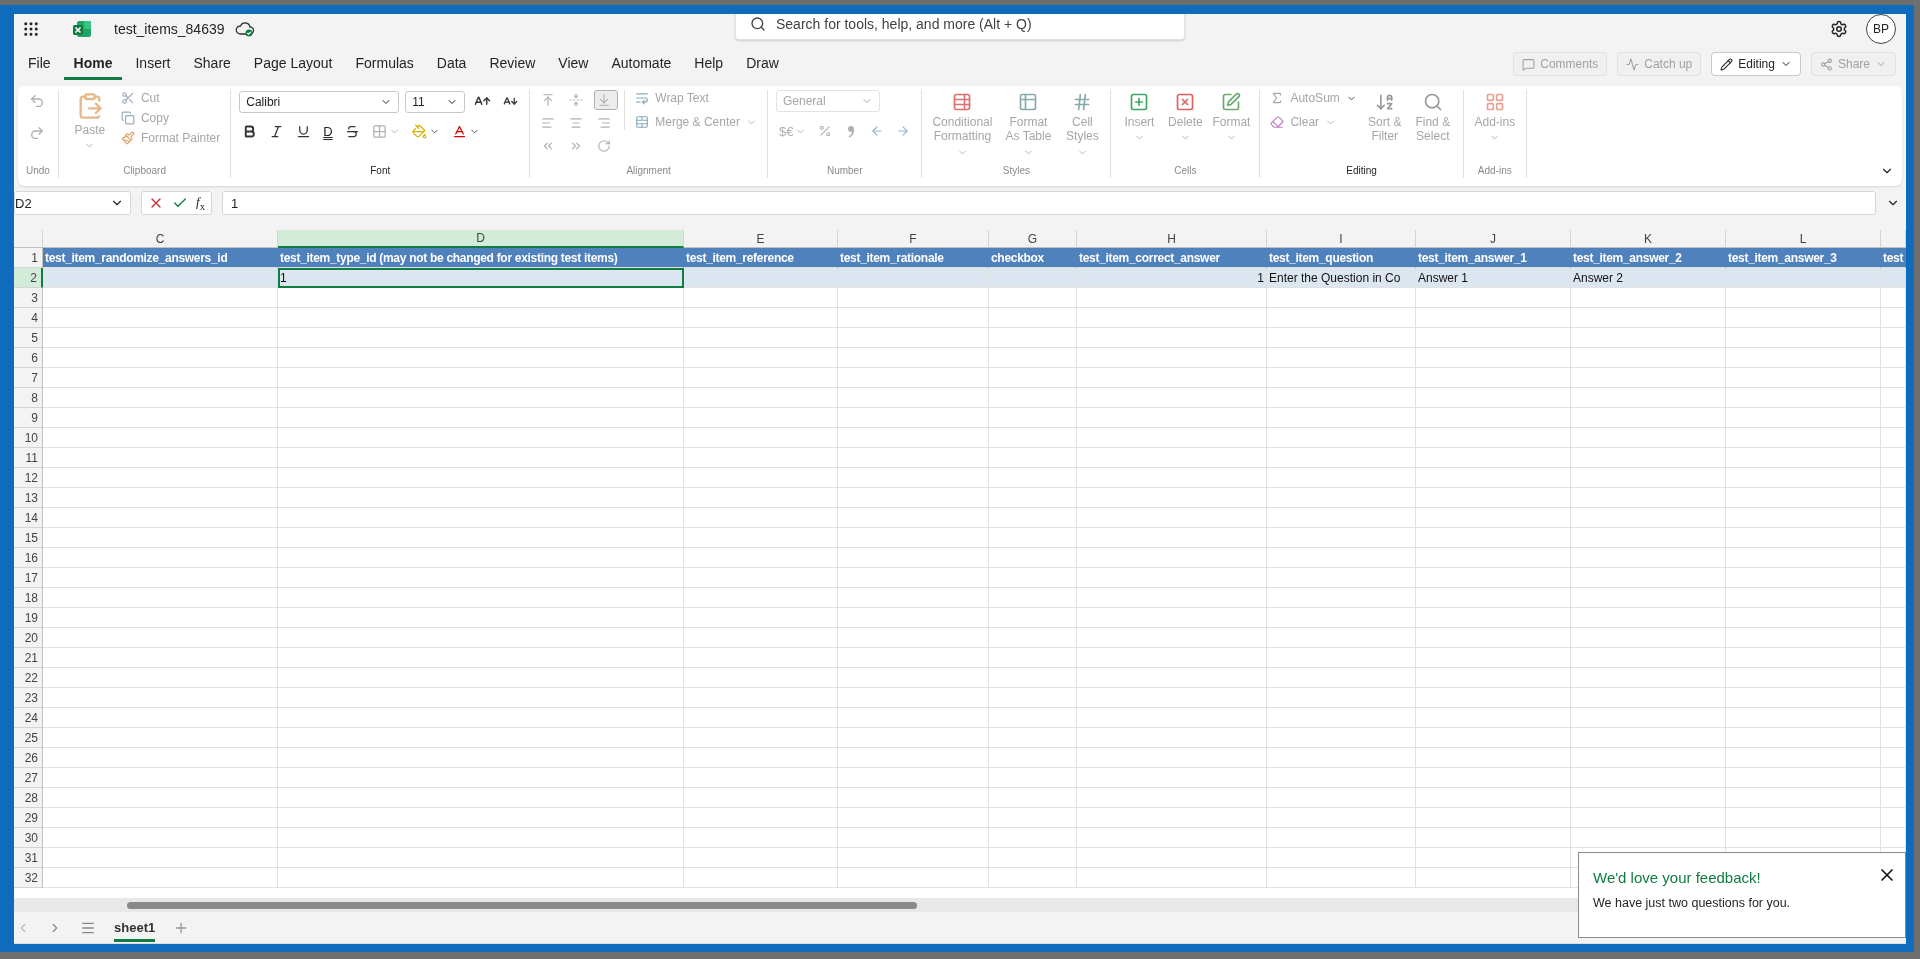 This screenshot has height=959, width=1920. I want to click on menu-tab: File, so click(39, 64).